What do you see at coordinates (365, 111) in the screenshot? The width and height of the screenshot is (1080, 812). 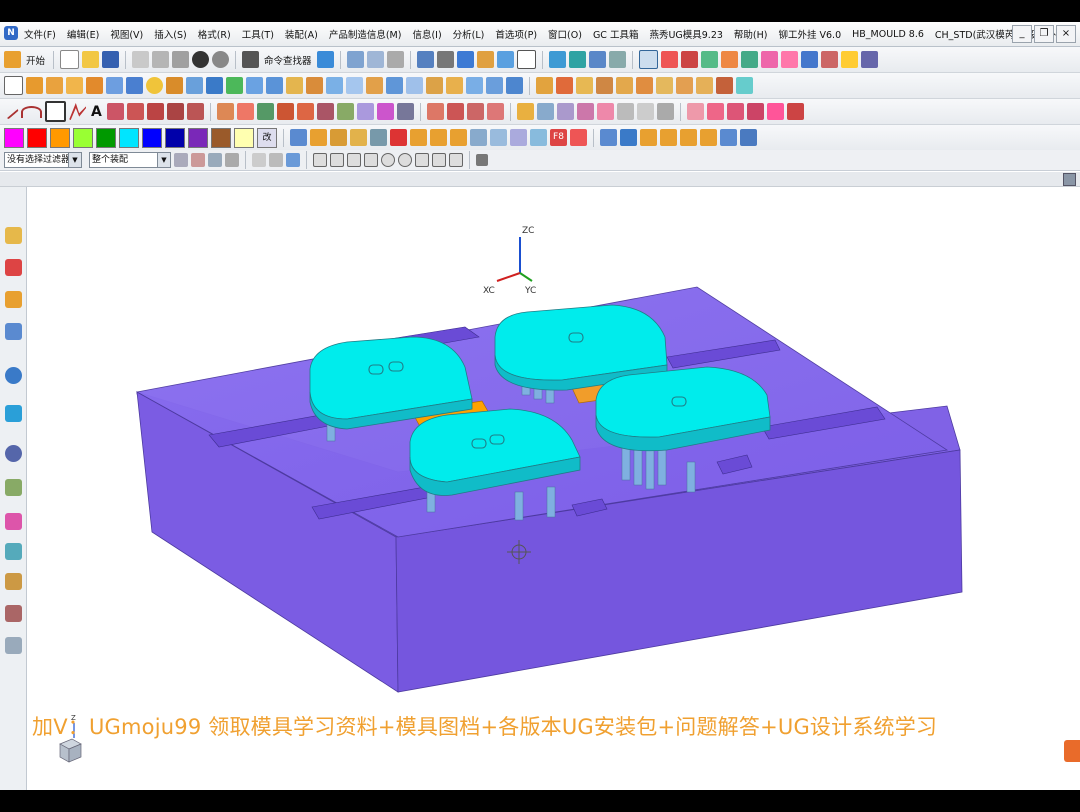 I see `trim-sheet-icon` at bounding box center [365, 111].